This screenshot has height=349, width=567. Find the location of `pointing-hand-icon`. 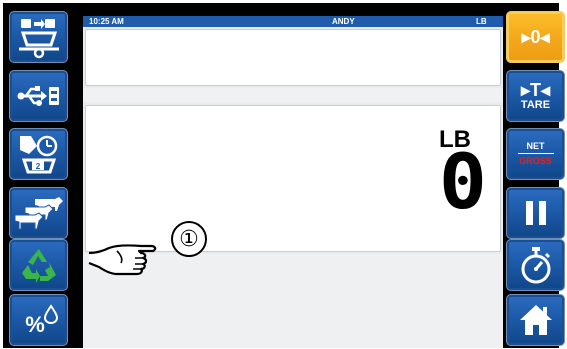

pointing-hand-icon is located at coordinates (122, 260).